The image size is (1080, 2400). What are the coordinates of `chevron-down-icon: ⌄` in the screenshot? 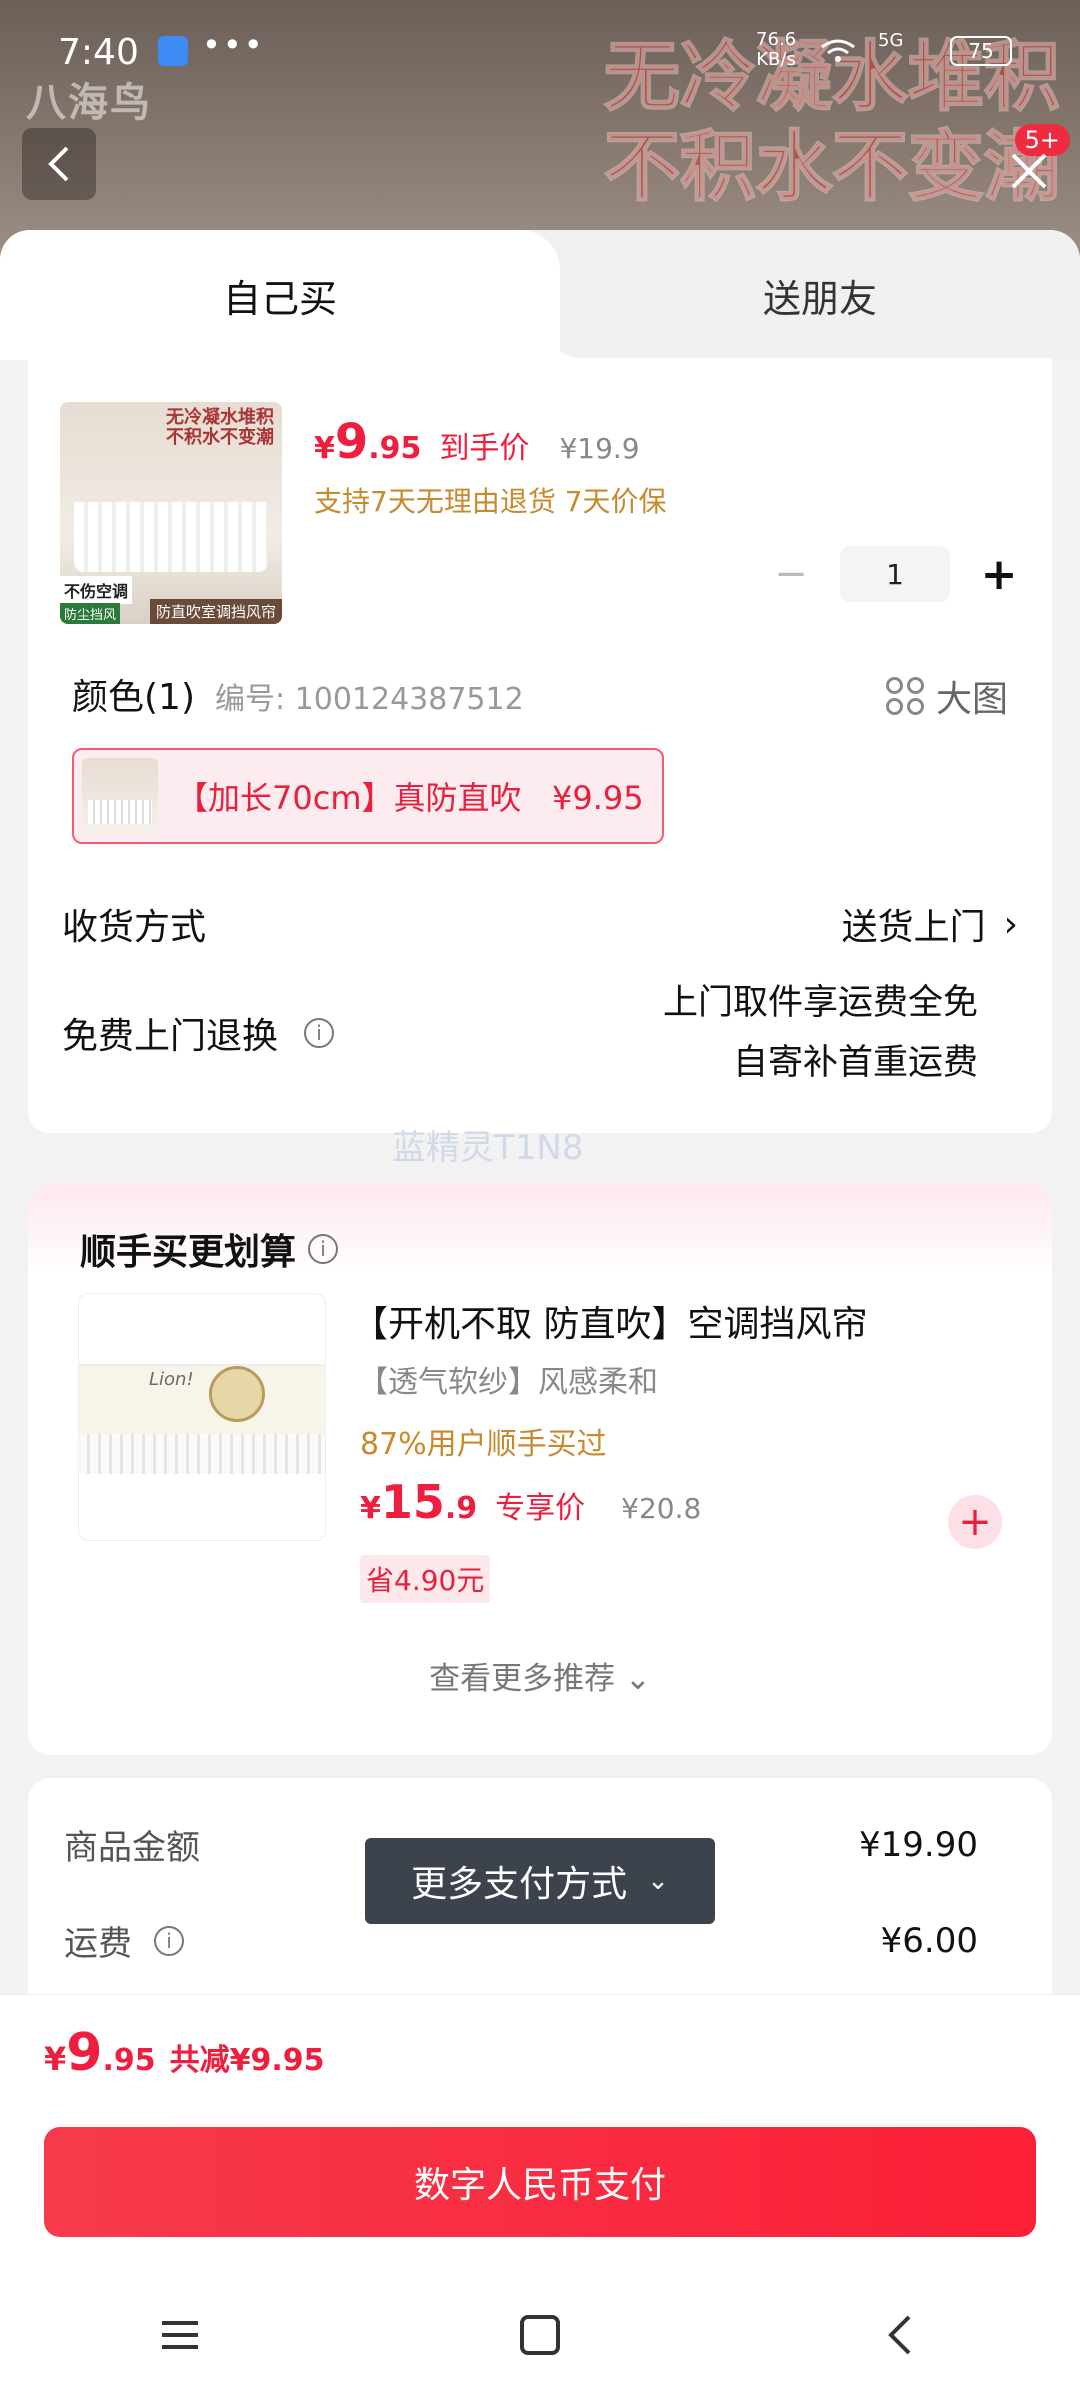 It's located at (658, 1881).